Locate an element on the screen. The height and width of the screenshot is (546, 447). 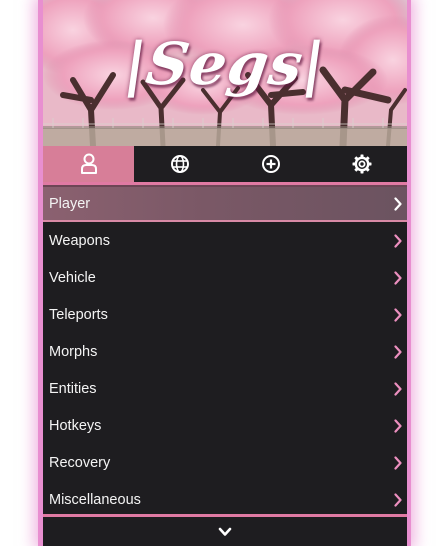
scroll-down-button is located at coordinates (225, 531).